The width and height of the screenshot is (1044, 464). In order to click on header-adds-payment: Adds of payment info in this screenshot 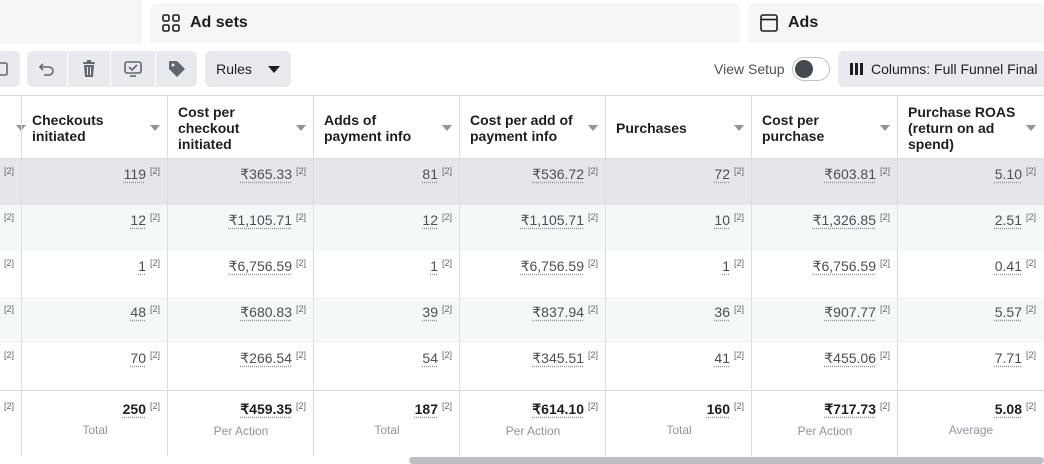, I will do `click(386, 127)`.